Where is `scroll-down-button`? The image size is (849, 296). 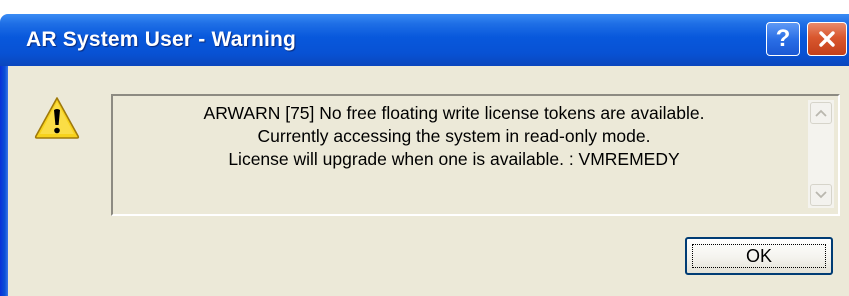
scroll-down-button is located at coordinates (821, 195).